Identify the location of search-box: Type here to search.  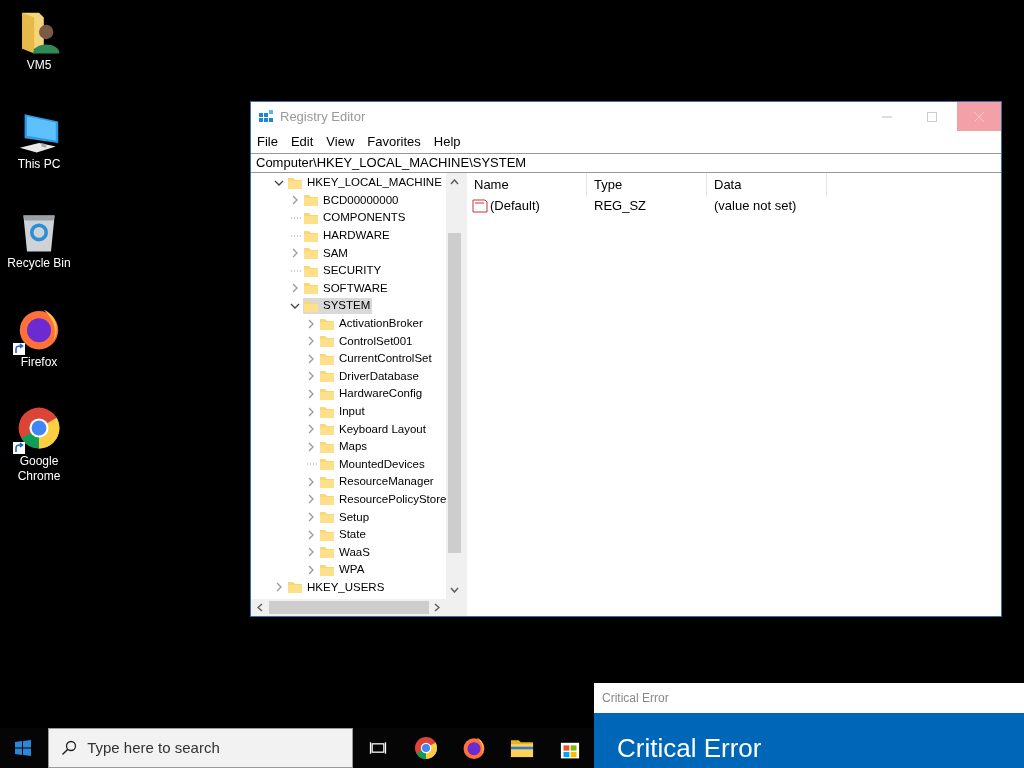
(200, 748).